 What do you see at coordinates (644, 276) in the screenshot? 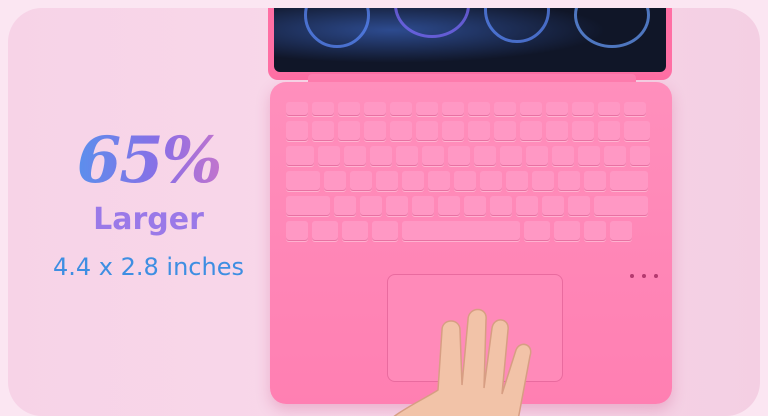
I see `status-lights` at bounding box center [644, 276].